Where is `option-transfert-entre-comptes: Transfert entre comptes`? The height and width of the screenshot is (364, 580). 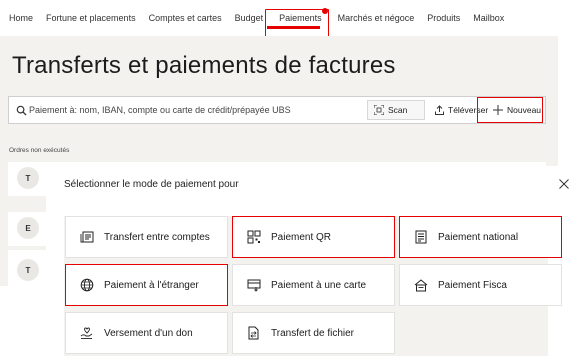 option-transfert-entre-comptes: Transfert entre comptes is located at coordinates (146, 237).